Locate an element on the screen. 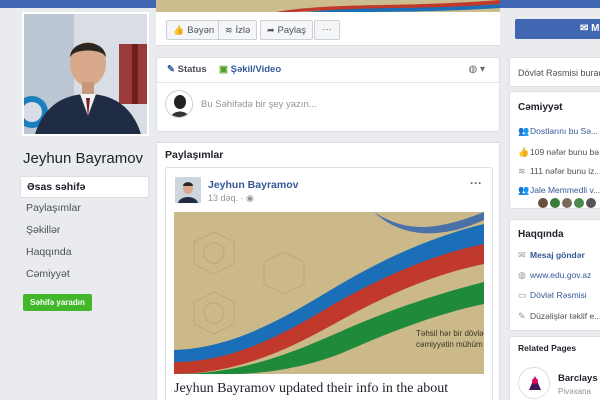 The height and width of the screenshot is (400, 600). nav-item-about: Haqqında is located at coordinates (84, 253).